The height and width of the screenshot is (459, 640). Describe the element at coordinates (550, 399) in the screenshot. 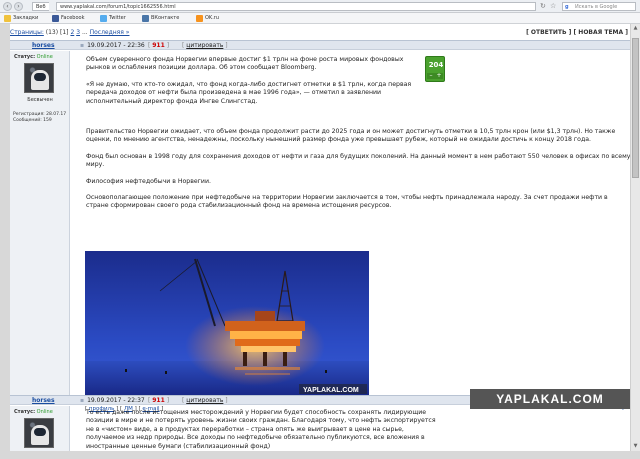

I see `site-watermark: YAPLAKAL.COM` at that location.